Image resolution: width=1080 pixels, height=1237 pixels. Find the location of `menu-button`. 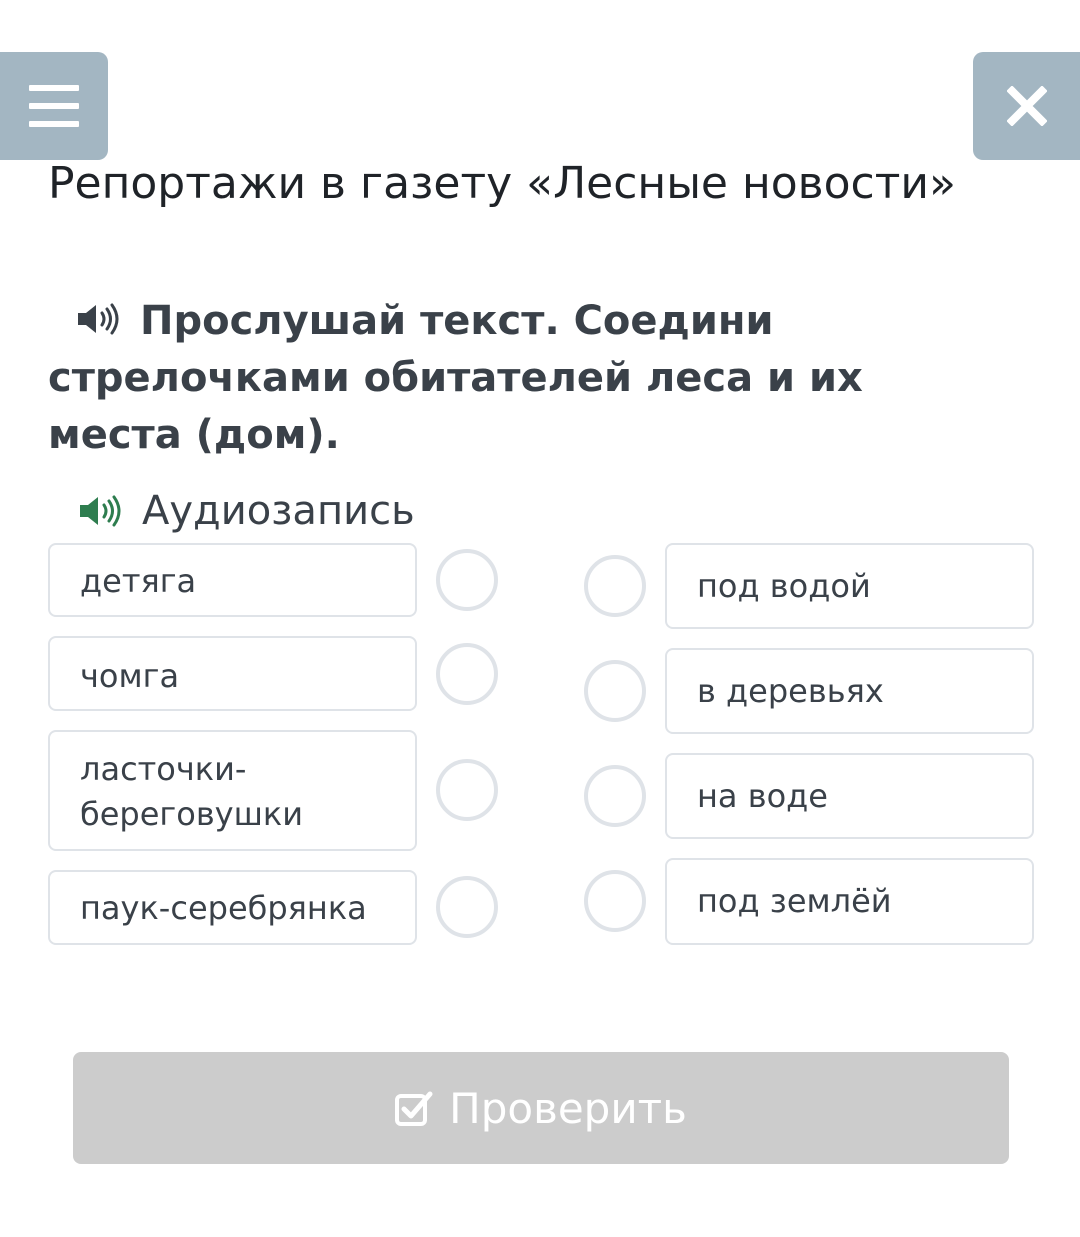

menu-button is located at coordinates (54, 106).